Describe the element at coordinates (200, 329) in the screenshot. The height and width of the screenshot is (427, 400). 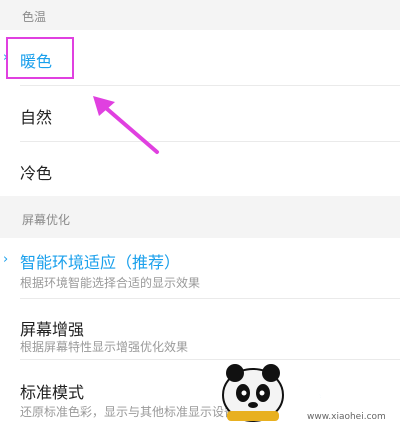
I see `option-screen-enhance: 屏幕增强 根据屏幕特性显示增强优化效果` at that location.